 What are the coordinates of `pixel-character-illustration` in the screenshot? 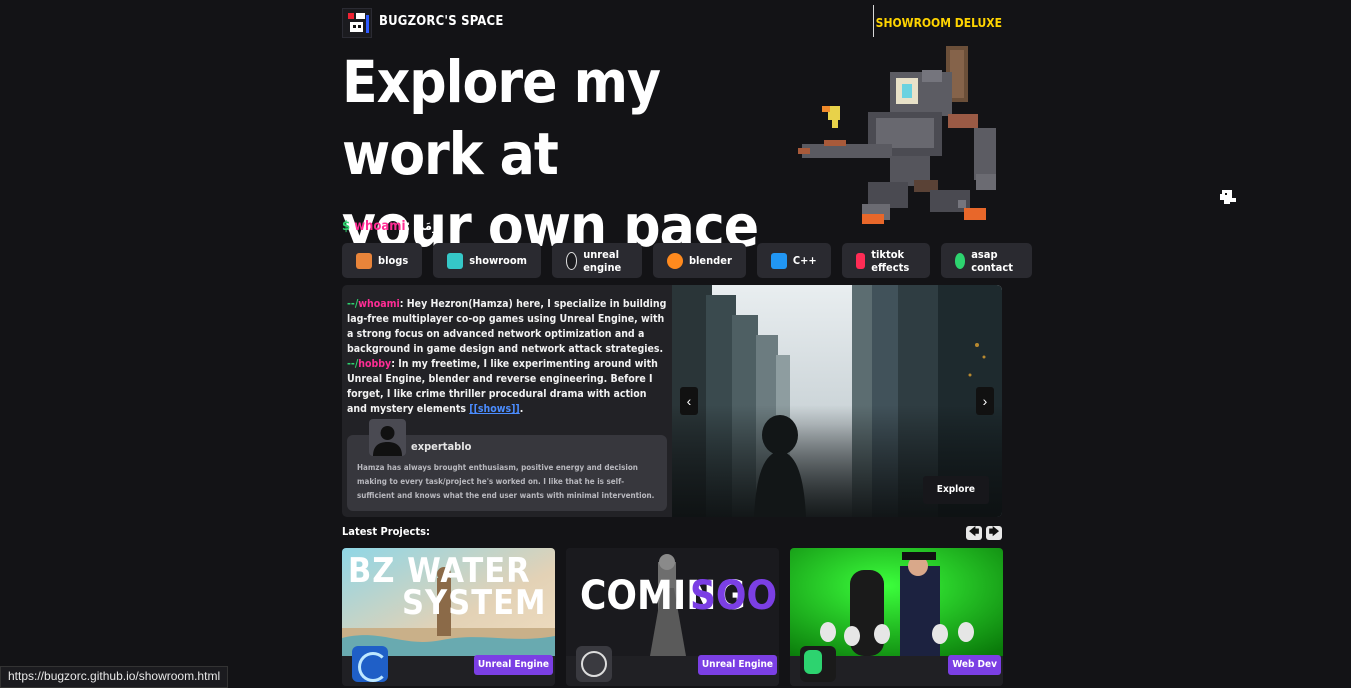 It's located at (897, 135).